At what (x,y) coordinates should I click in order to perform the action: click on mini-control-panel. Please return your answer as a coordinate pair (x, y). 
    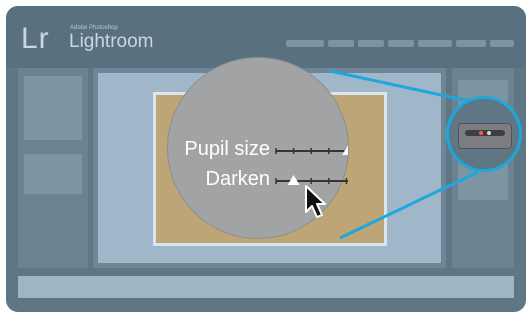
    Looking at the image, I should click on (485, 136).